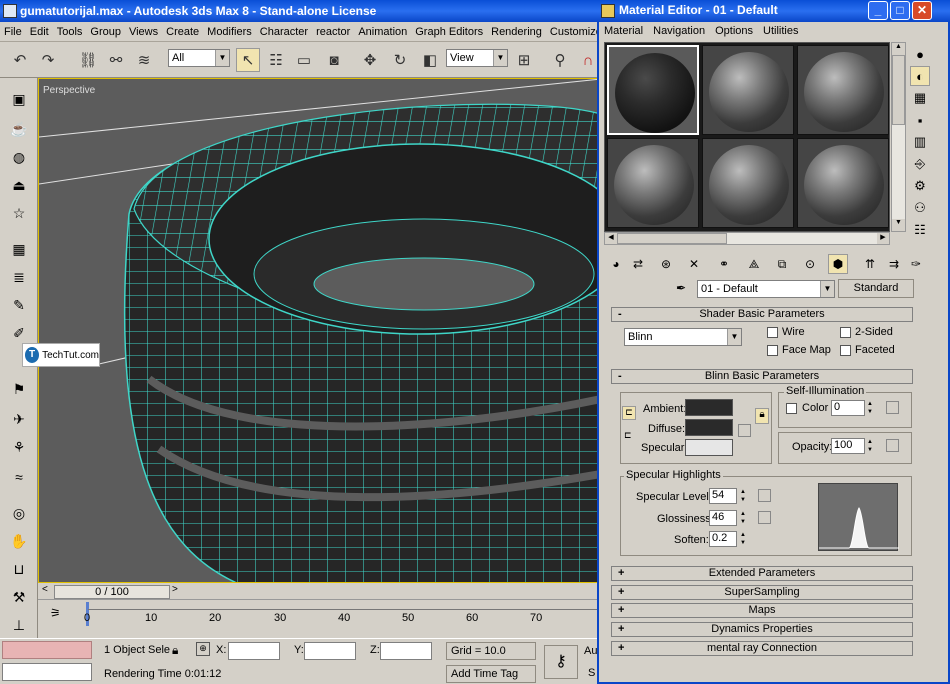 The image size is (950, 684). What do you see at coordinates (19, 569) in the screenshot?
I see `bottle-icon: ⊔` at bounding box center [19, 569].